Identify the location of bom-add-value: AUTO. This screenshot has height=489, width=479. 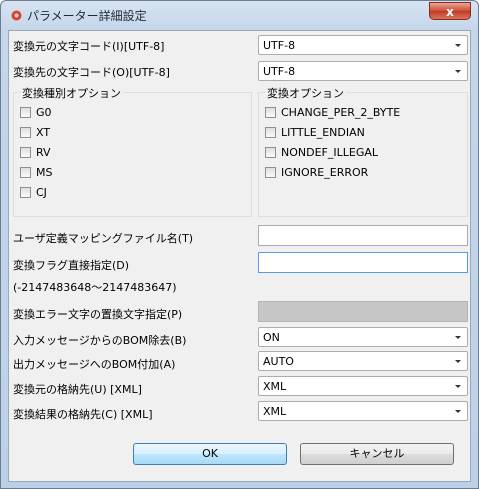
(278, 361).